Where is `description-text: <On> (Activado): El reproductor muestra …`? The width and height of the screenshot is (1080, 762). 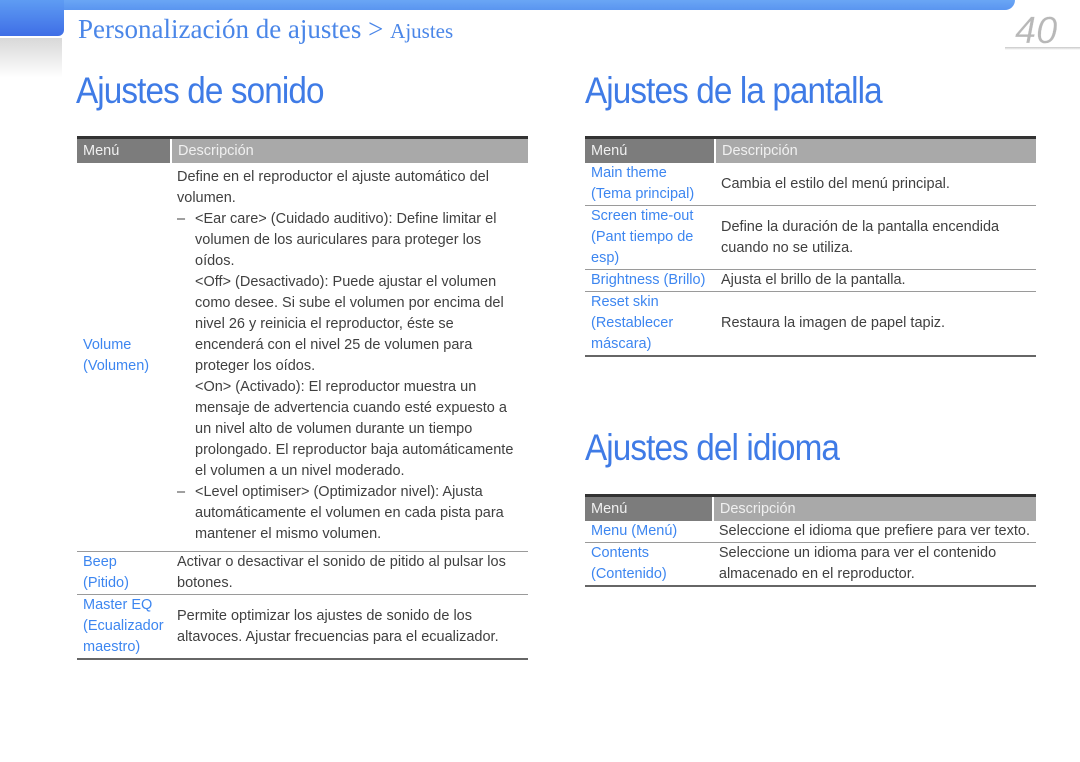
description-text: <On> (Activado): El reproductor muestra … is located at coordinates (354, 429).